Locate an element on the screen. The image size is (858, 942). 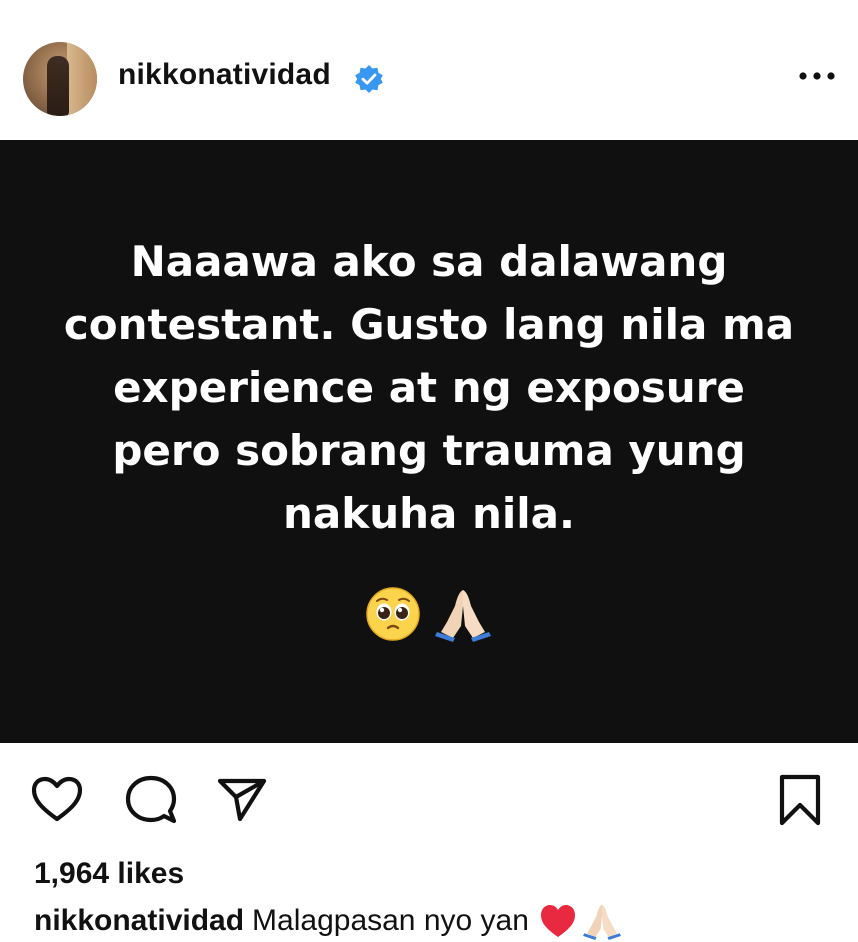
heart-icon is located at coordinates (57, 800).